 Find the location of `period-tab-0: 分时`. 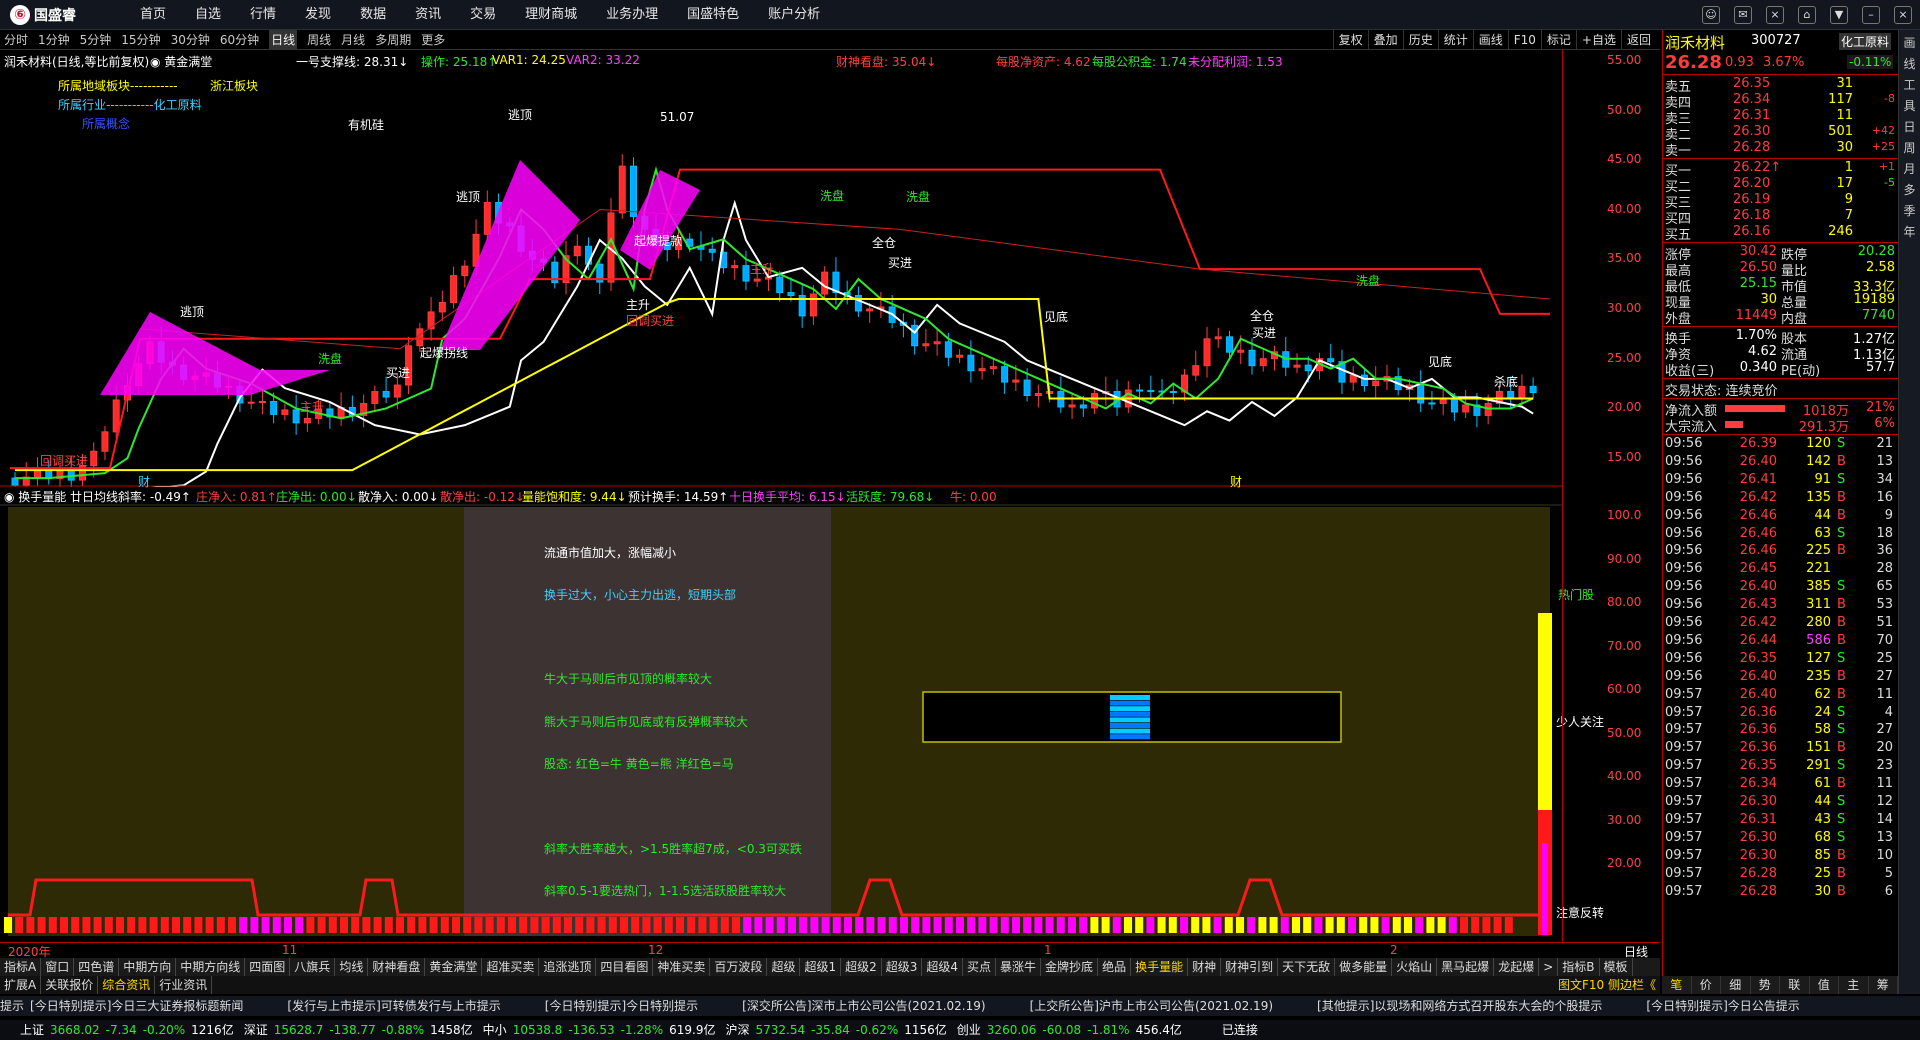

period-tab-0: 分时 is located at coordinates (16, 40).